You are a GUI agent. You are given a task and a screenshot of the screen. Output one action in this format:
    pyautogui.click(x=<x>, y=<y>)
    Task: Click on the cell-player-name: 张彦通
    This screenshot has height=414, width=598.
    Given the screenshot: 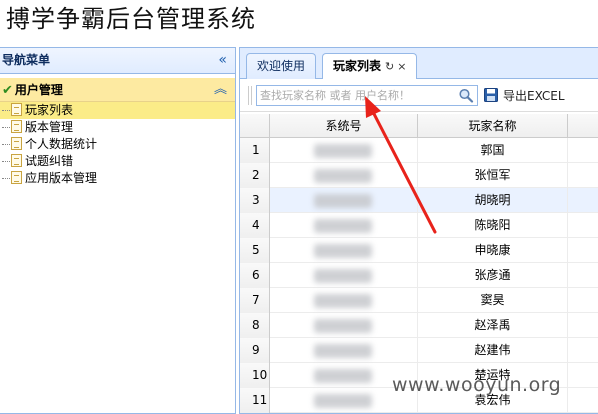 What is the action you would take?
    pyautogui.click(x=493, y=275)
    